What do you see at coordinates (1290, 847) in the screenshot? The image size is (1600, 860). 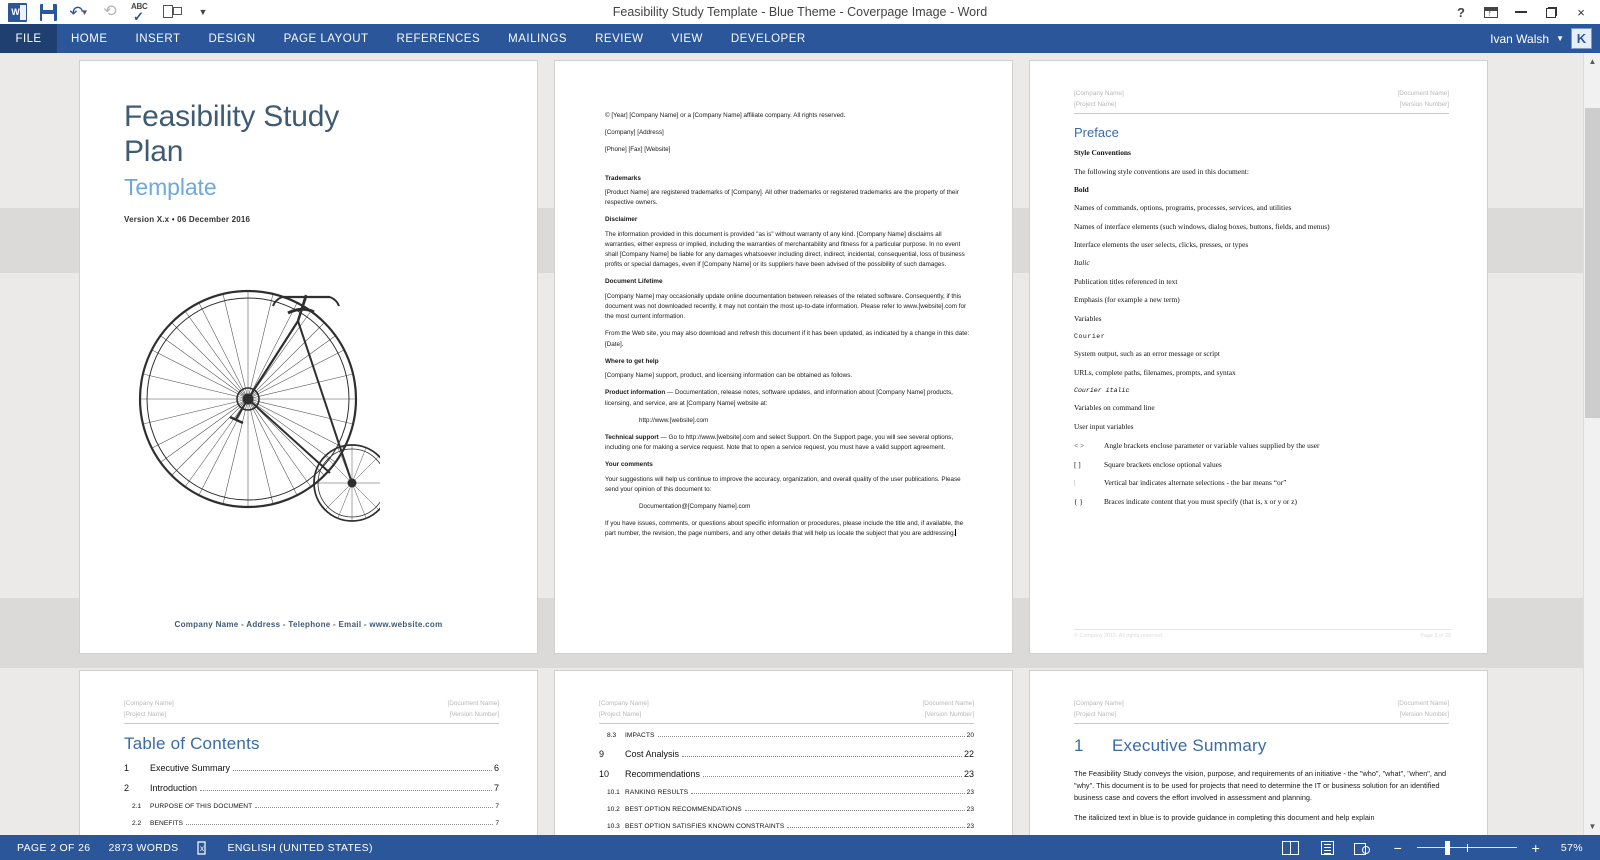 I see `read-mode-button` at bounding box center [1290, 847].